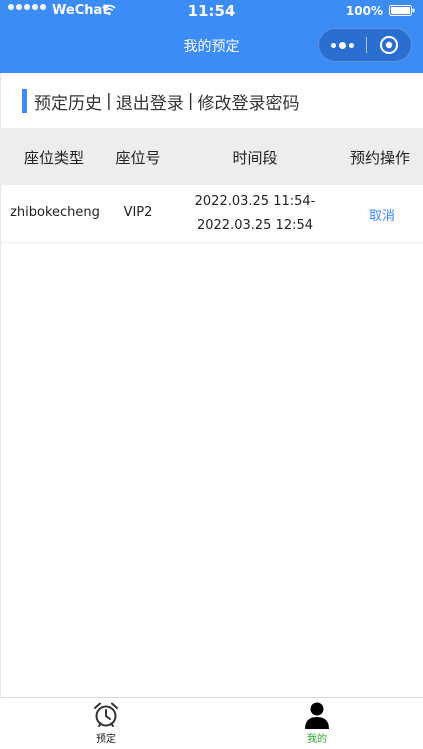  I want to click on column-header-action: 预约操作, so click(379, 158).